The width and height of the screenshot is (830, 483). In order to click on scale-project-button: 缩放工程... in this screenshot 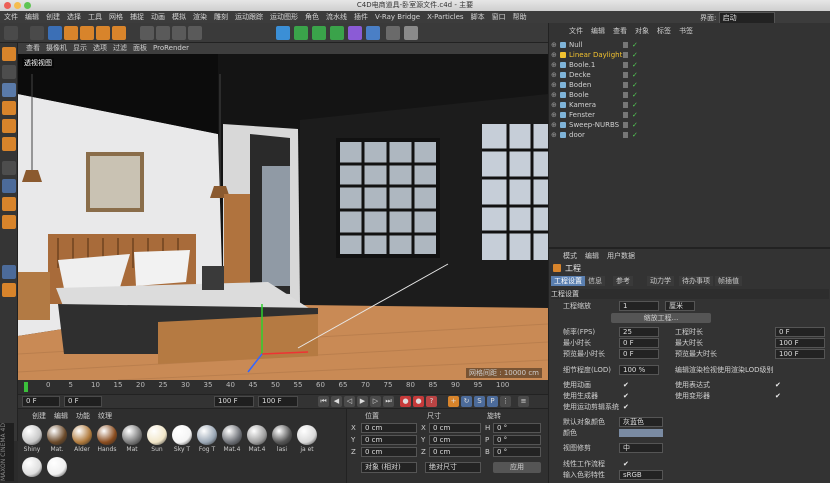, I will do `click(661, 318)`.